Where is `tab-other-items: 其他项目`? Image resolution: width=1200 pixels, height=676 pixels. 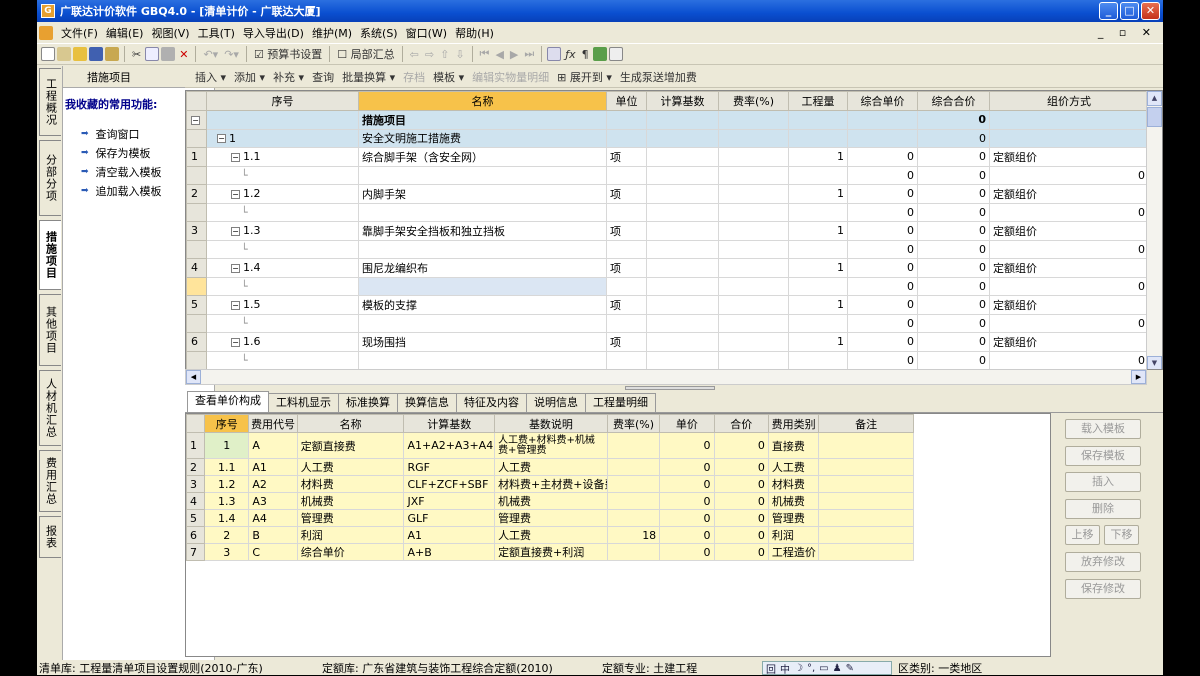
tab-other-items: 其他项目 is located at coordinates (50, 330).